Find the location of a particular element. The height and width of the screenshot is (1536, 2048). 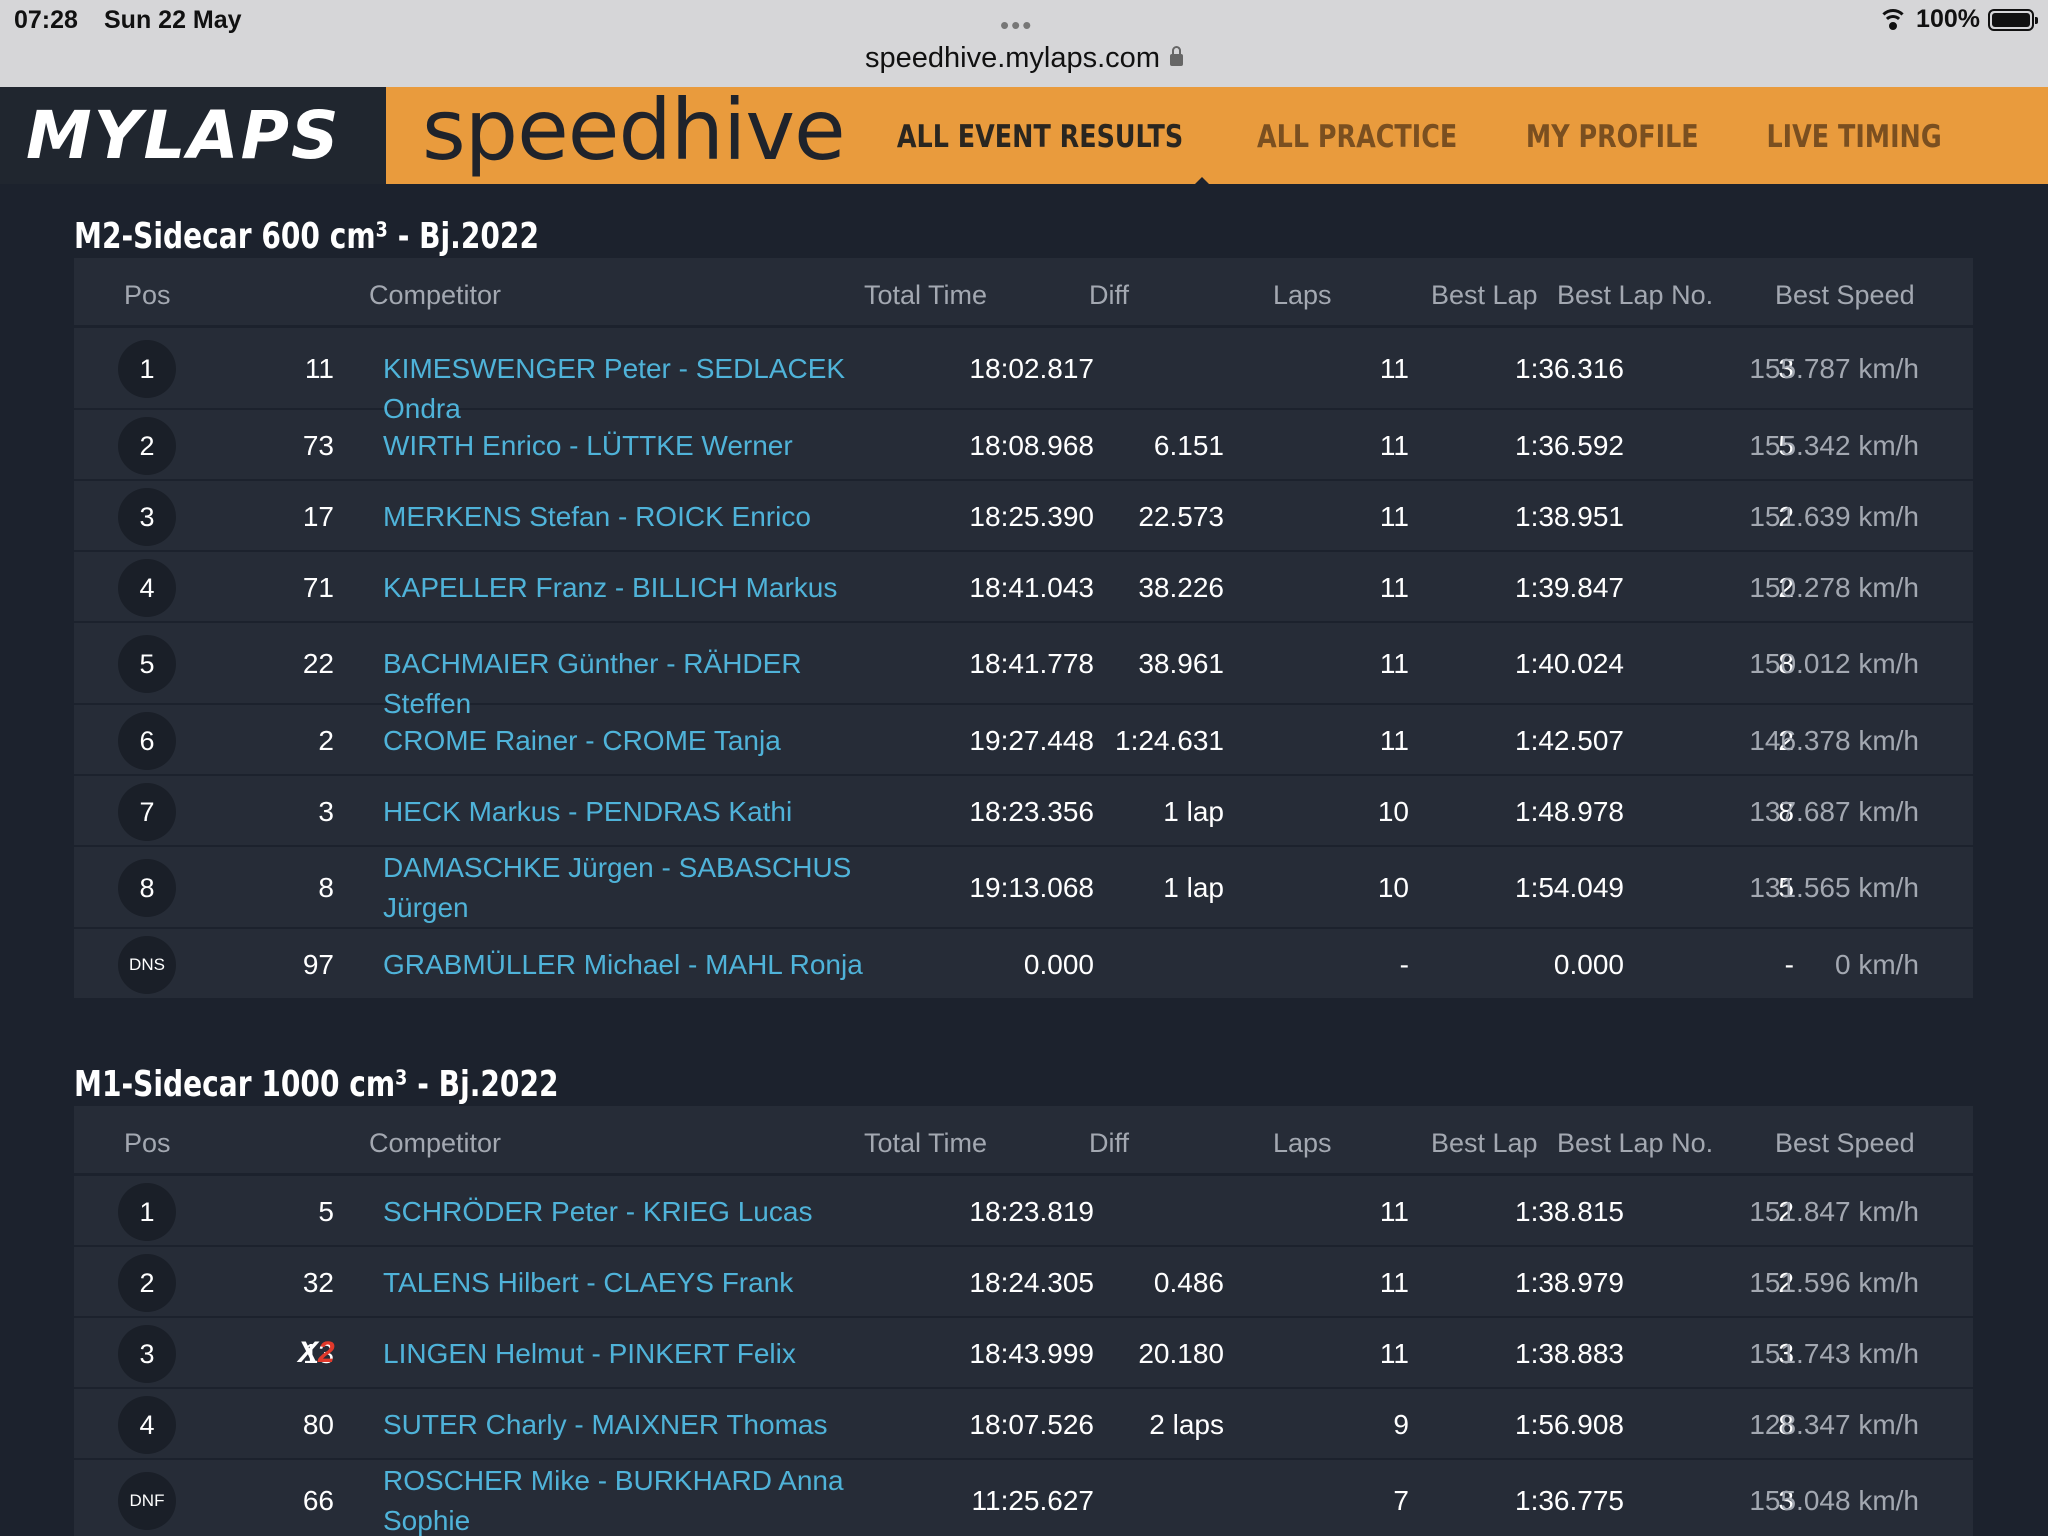

car-number: 71 is located at coordinates (318, 587).